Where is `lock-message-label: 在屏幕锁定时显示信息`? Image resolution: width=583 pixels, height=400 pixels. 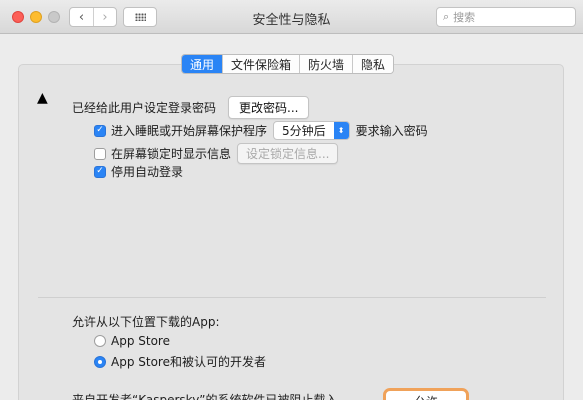 lock-message-label: 在屏幕锁定时显示信息 is located at coordinates (171, 154).